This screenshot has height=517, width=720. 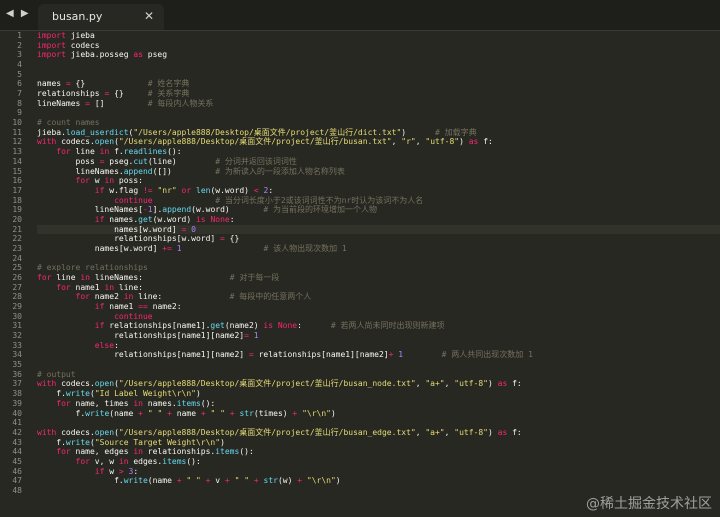 I want to click on line-number: 13, so click(x=17, y=152).